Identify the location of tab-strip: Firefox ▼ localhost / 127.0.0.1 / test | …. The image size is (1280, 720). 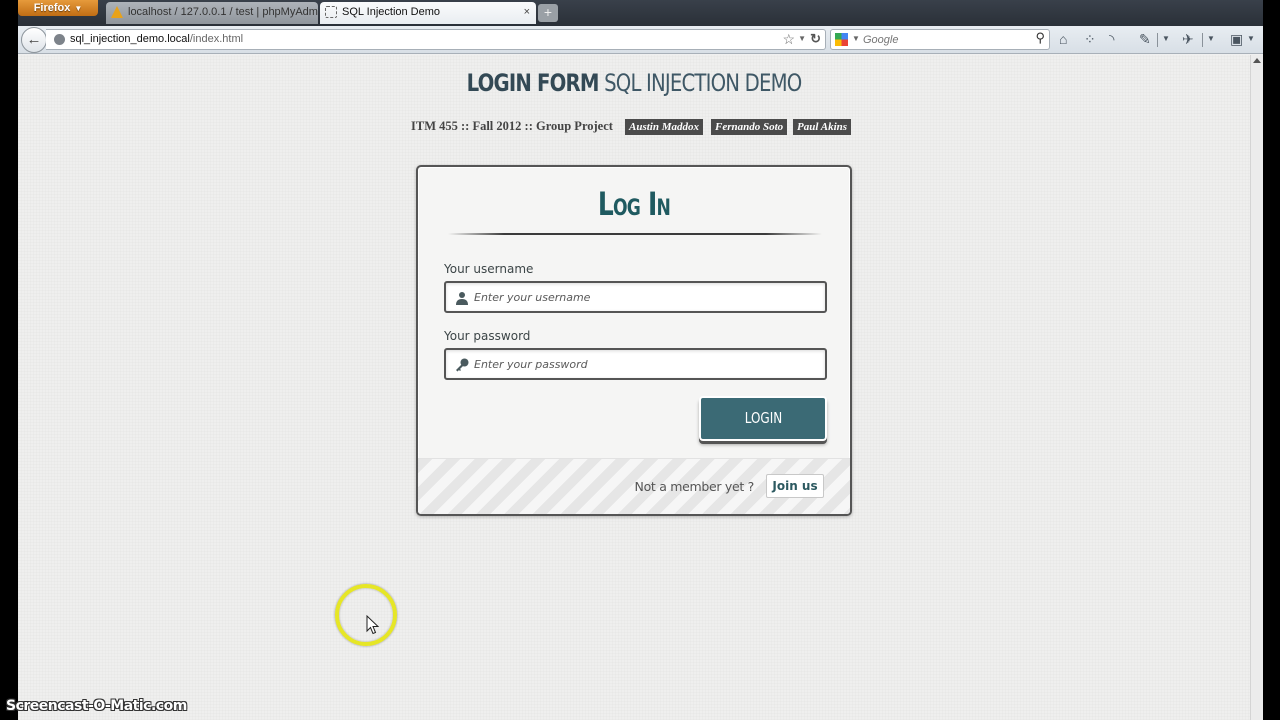
(640, 13).